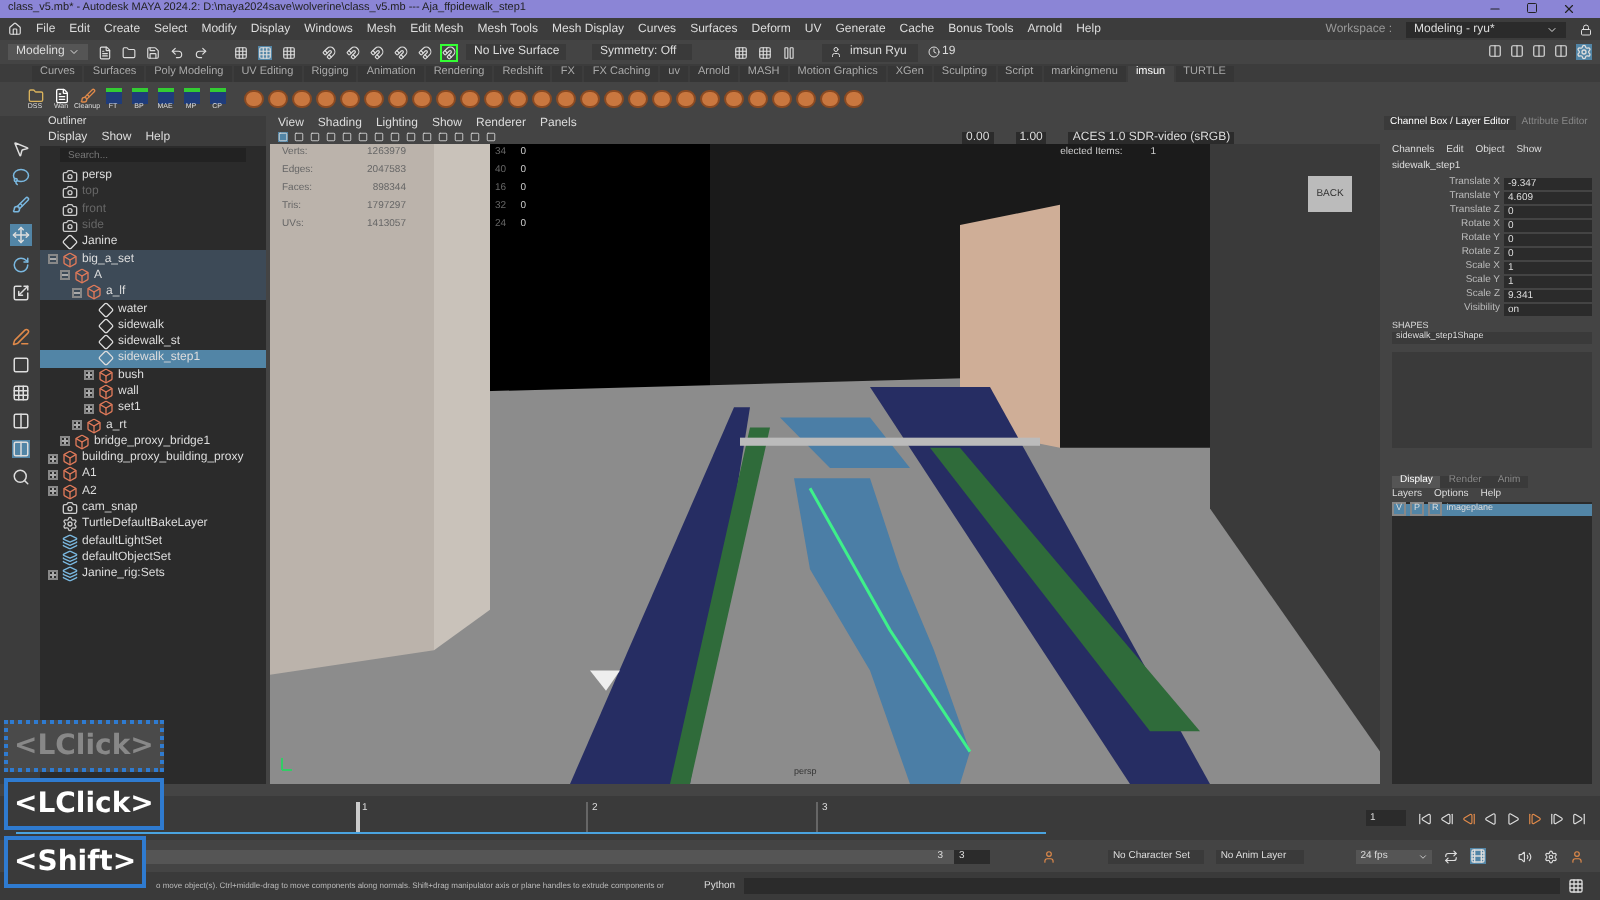  I want to click on camera-icon, so click(70, 508).